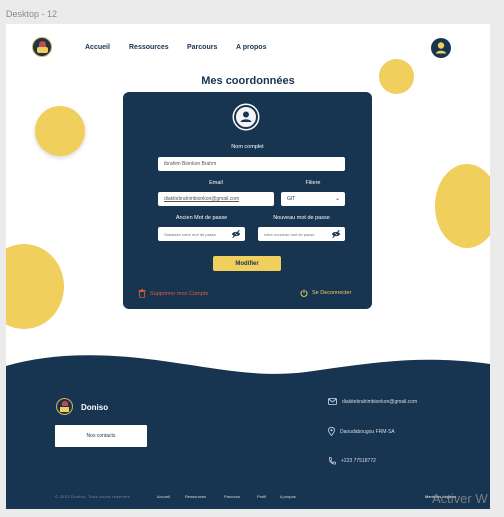 The height and width of the screenshot is (517, 504). Describe the element at coordinates (232, 496) in the screenshot. I see `footer-link-courses: Parcours` at that location.